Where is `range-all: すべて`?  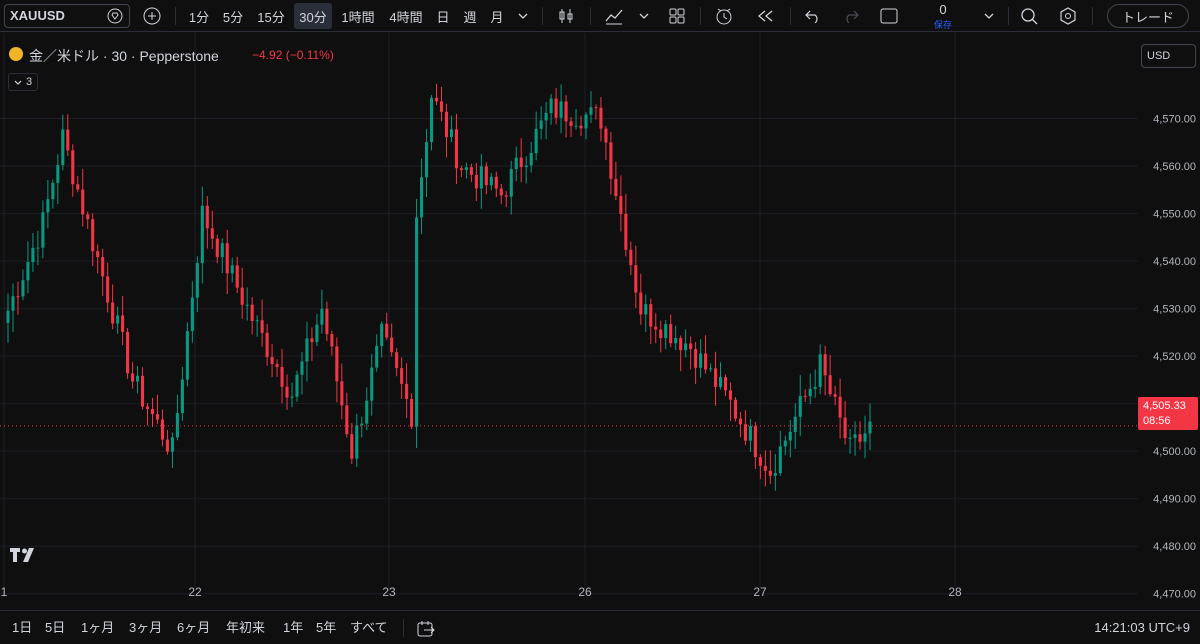
range-all: すべて is located at coordinates (369, 627).